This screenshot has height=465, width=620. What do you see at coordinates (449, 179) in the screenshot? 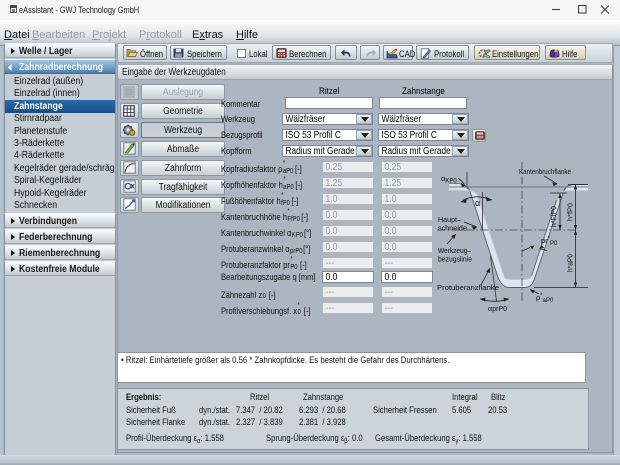
I see `svg-text: αKP0` at bounding box center [449, 179].